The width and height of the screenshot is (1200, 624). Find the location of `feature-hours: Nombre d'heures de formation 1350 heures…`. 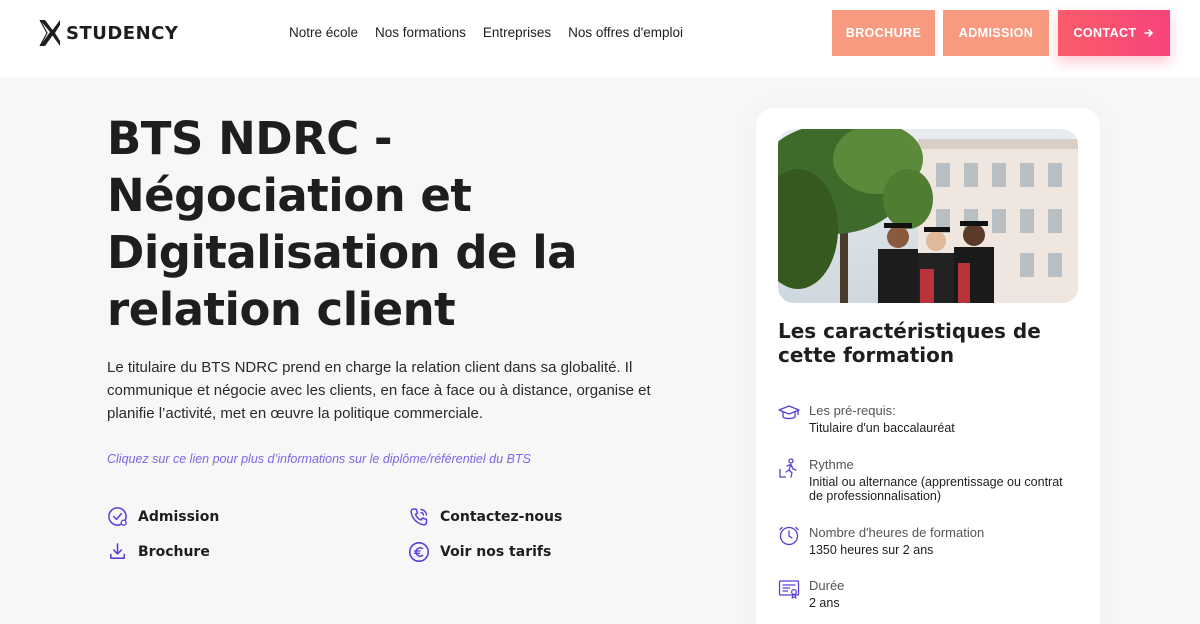

feature-hours: Nombre d'heures de formation 1350 heures… is located at coordinates (928, 540).